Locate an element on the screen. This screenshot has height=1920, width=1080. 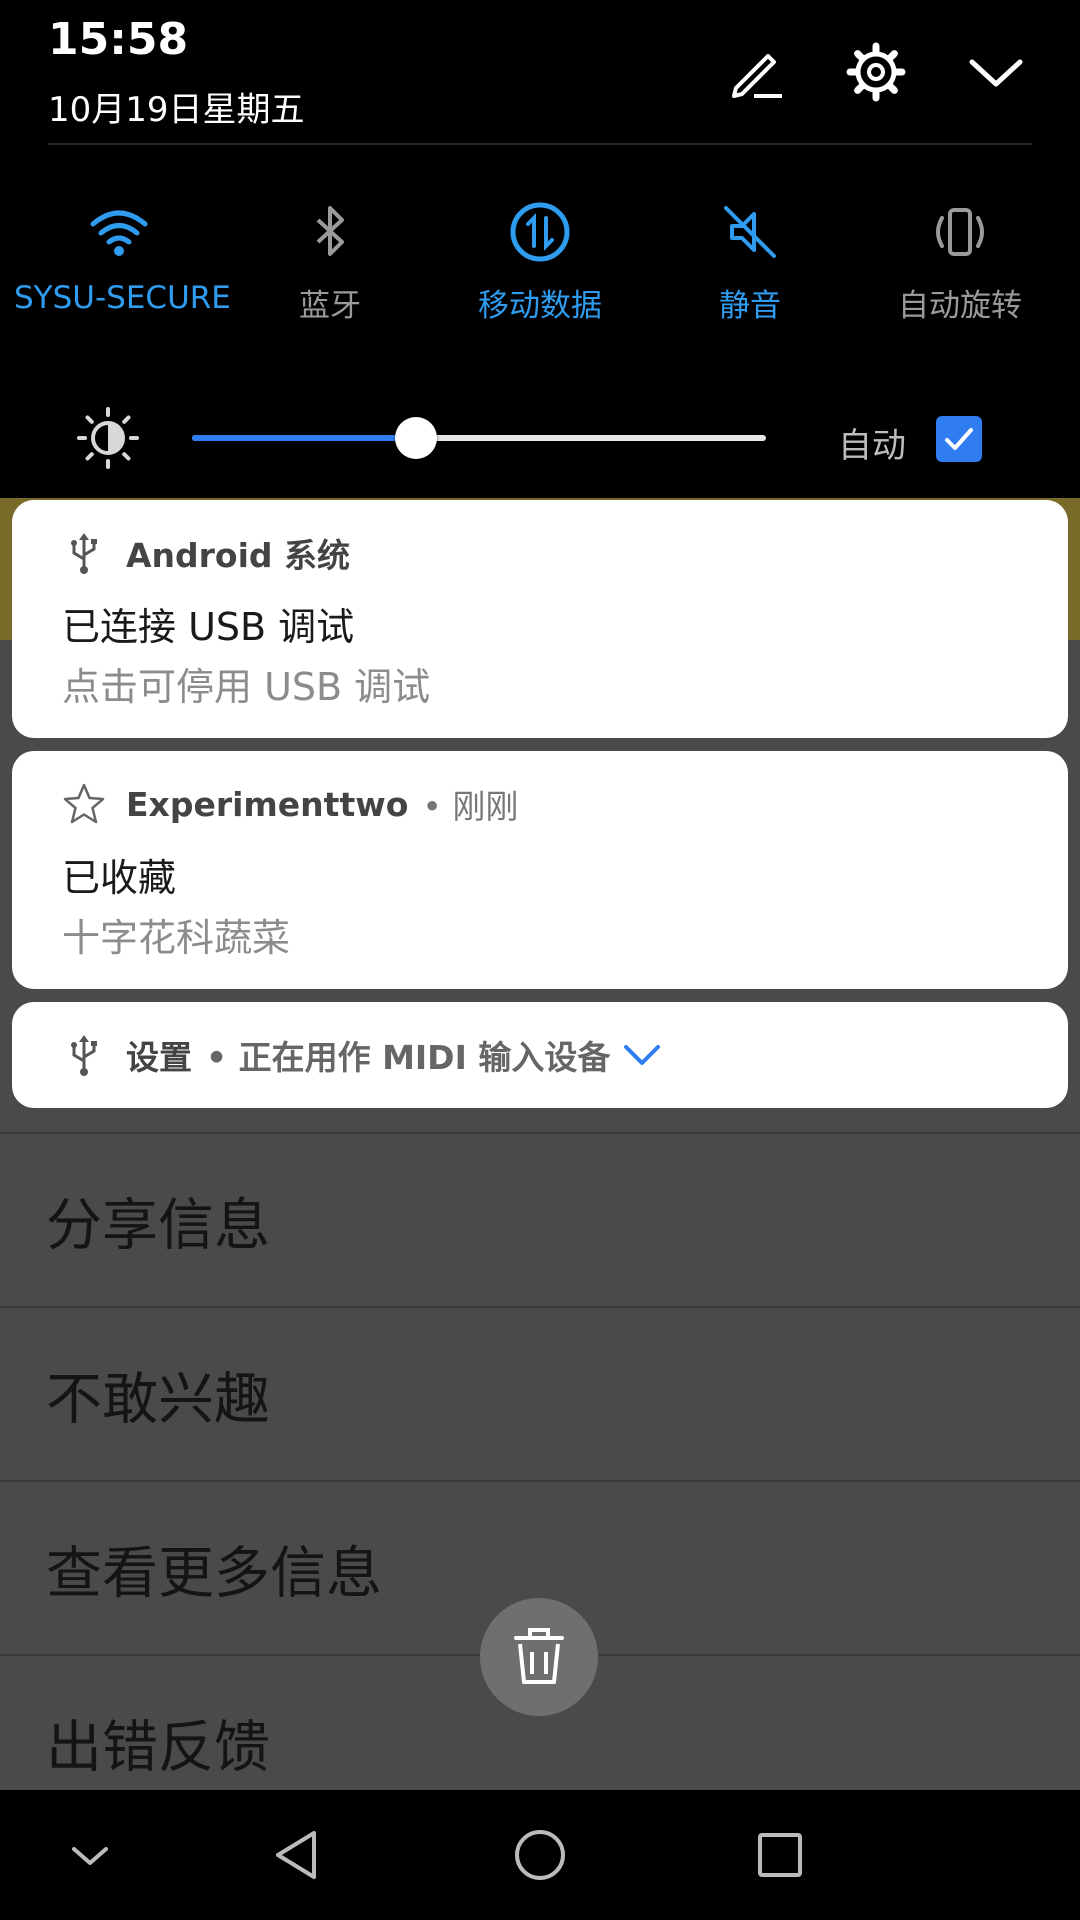
trash-icon is located at coordinates (539, 1656).